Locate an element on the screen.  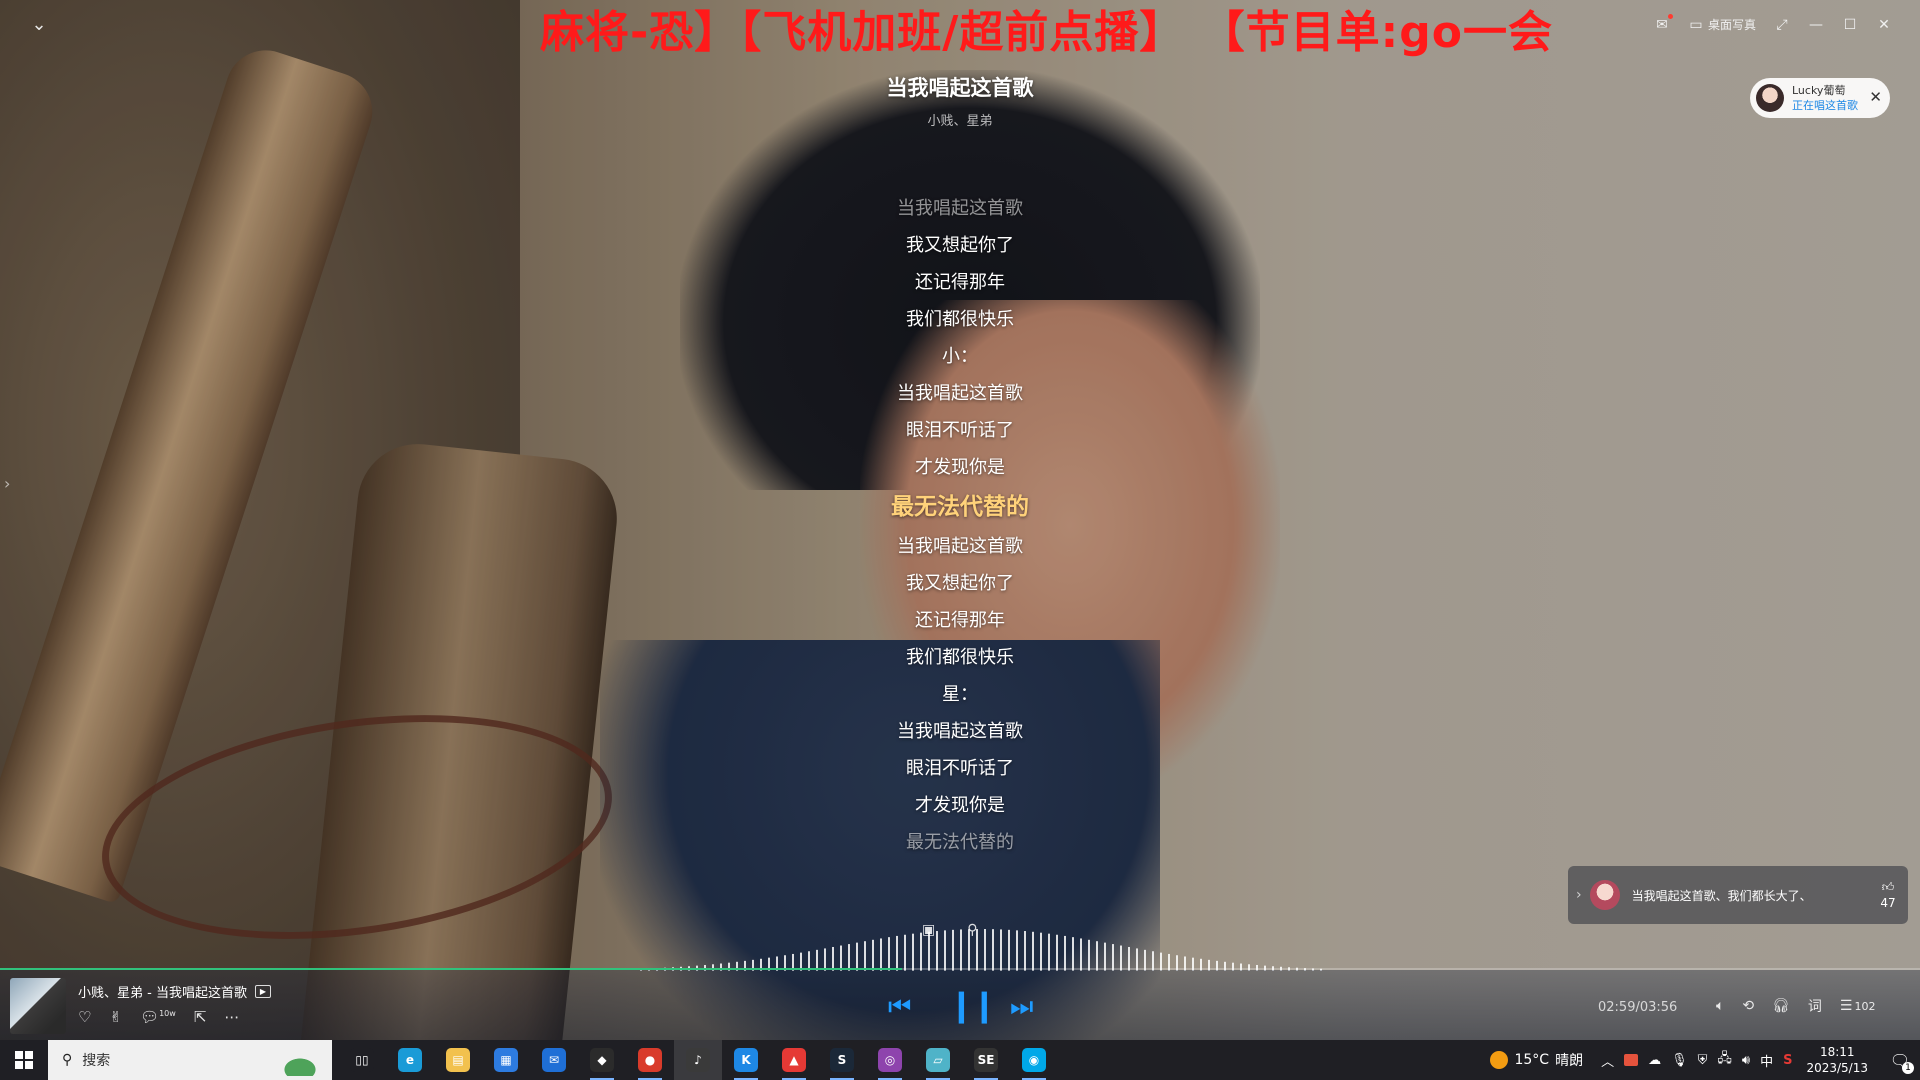
microphone-icon: 🎙︎ is located at coordinates (1679, 1060).